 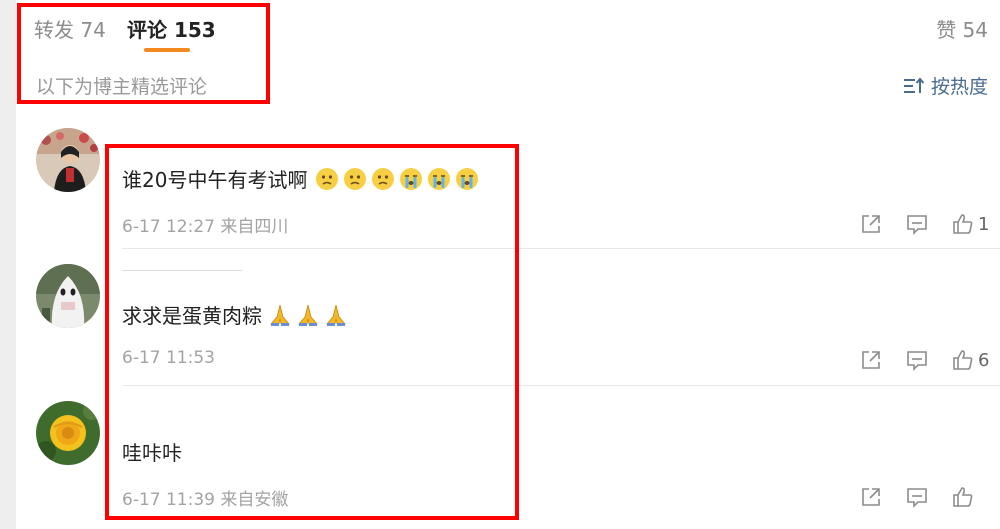 What do you see at coordinates (205, 500) in the screenshot?
I see `comment-meta: 6-17 11:39 来自安徽` at bounding box center [205, 500].